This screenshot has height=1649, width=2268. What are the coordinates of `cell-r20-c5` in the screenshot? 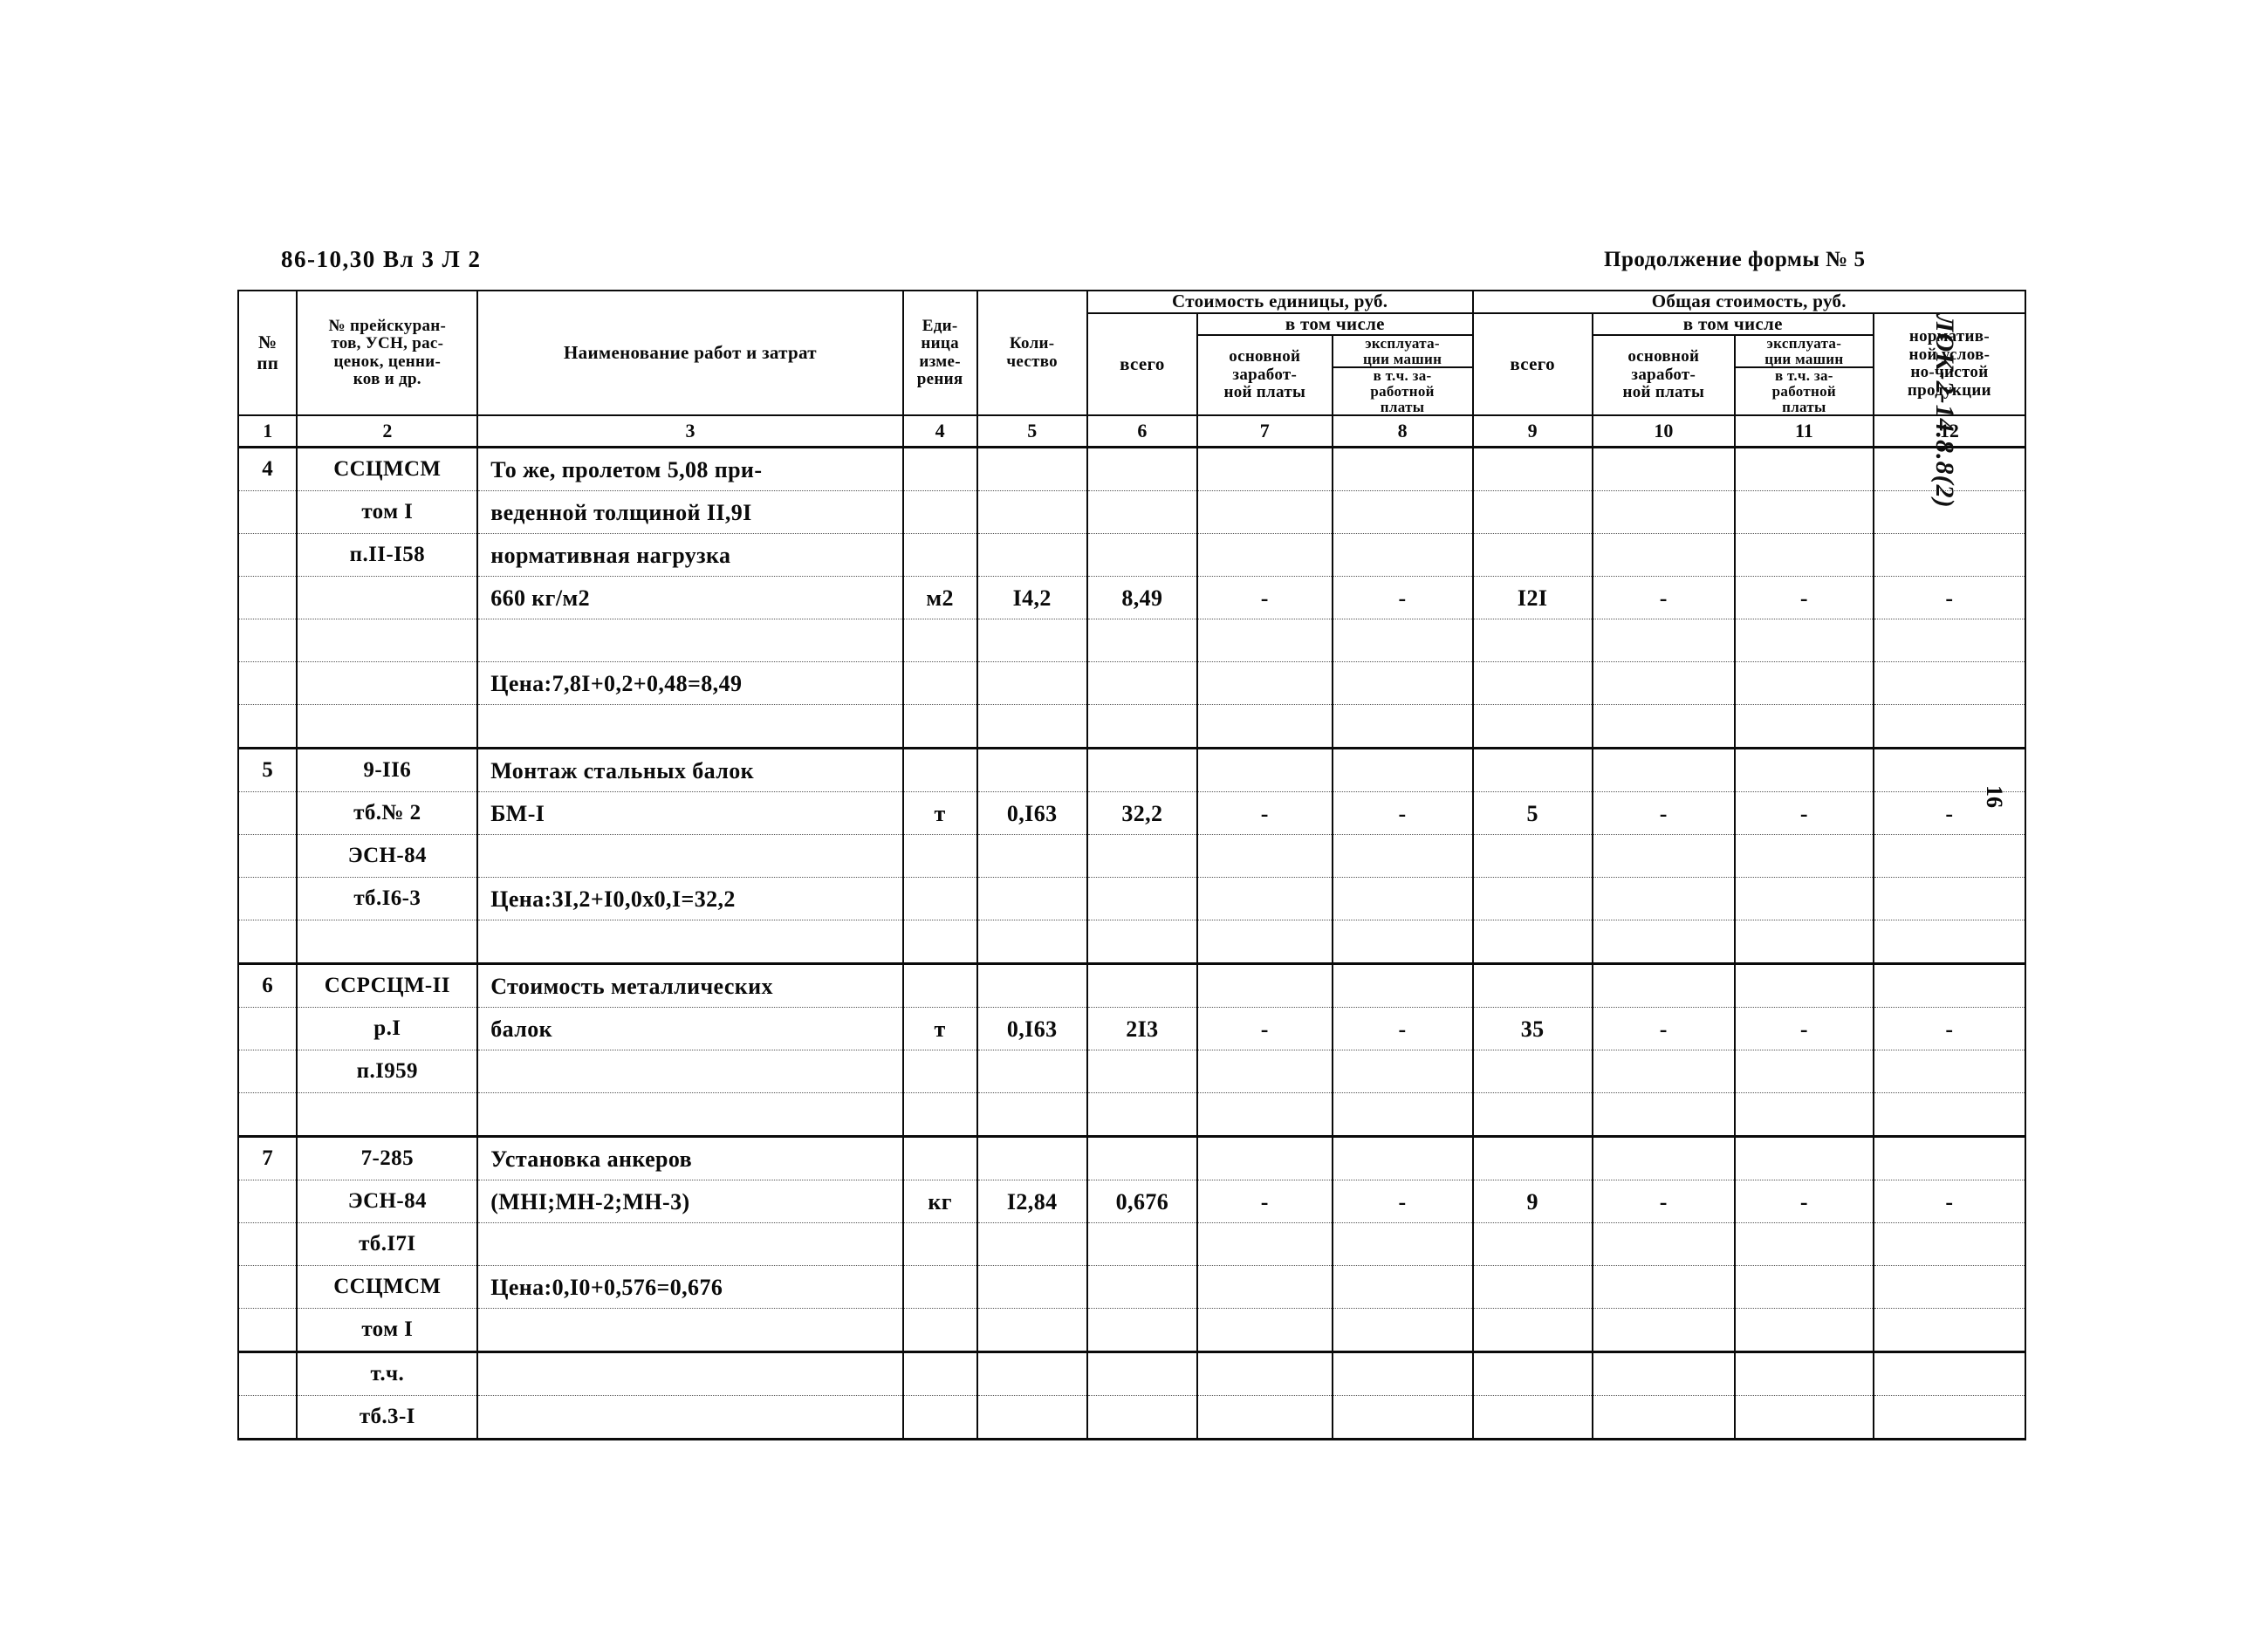 It's located at (1032, 1331).